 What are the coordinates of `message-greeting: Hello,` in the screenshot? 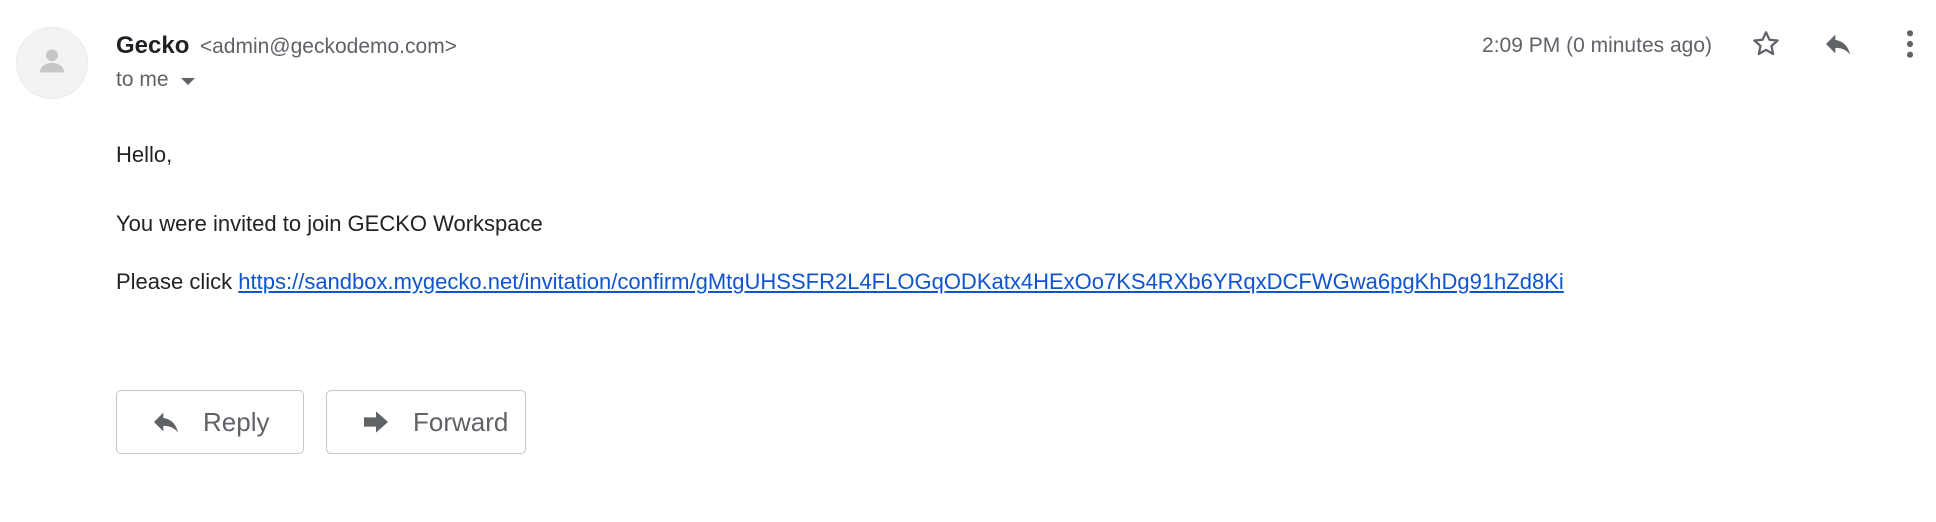 It's located at (144, 154).